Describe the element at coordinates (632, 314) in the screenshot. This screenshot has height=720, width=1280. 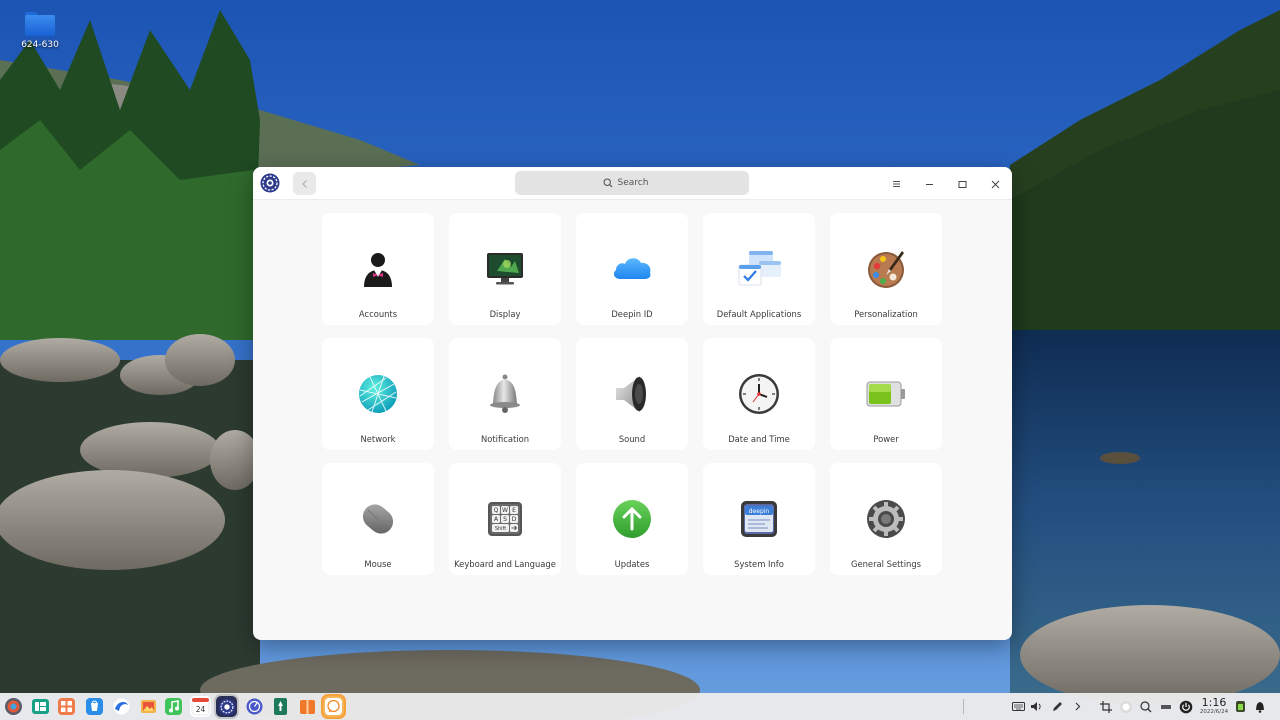
I see `module-label: Deepin ID` at that location.